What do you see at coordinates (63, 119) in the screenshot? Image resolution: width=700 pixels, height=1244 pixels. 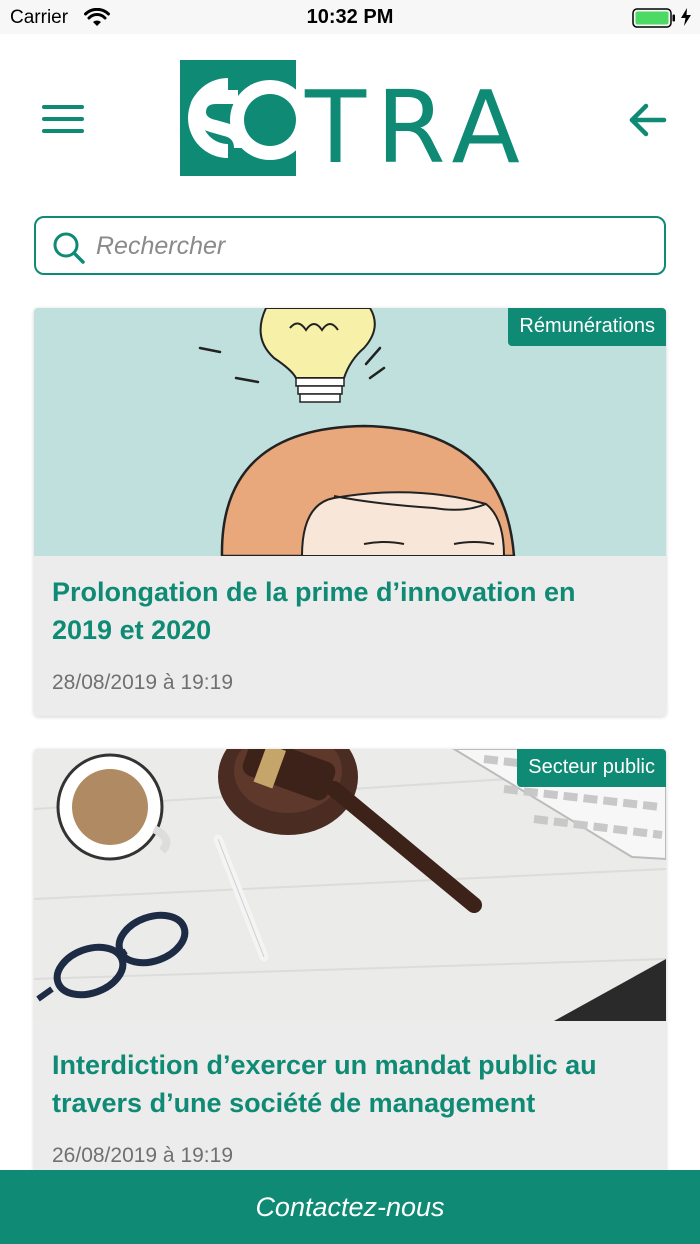 I see `hamburger-menu-icon` at bounding box center [63, 119].